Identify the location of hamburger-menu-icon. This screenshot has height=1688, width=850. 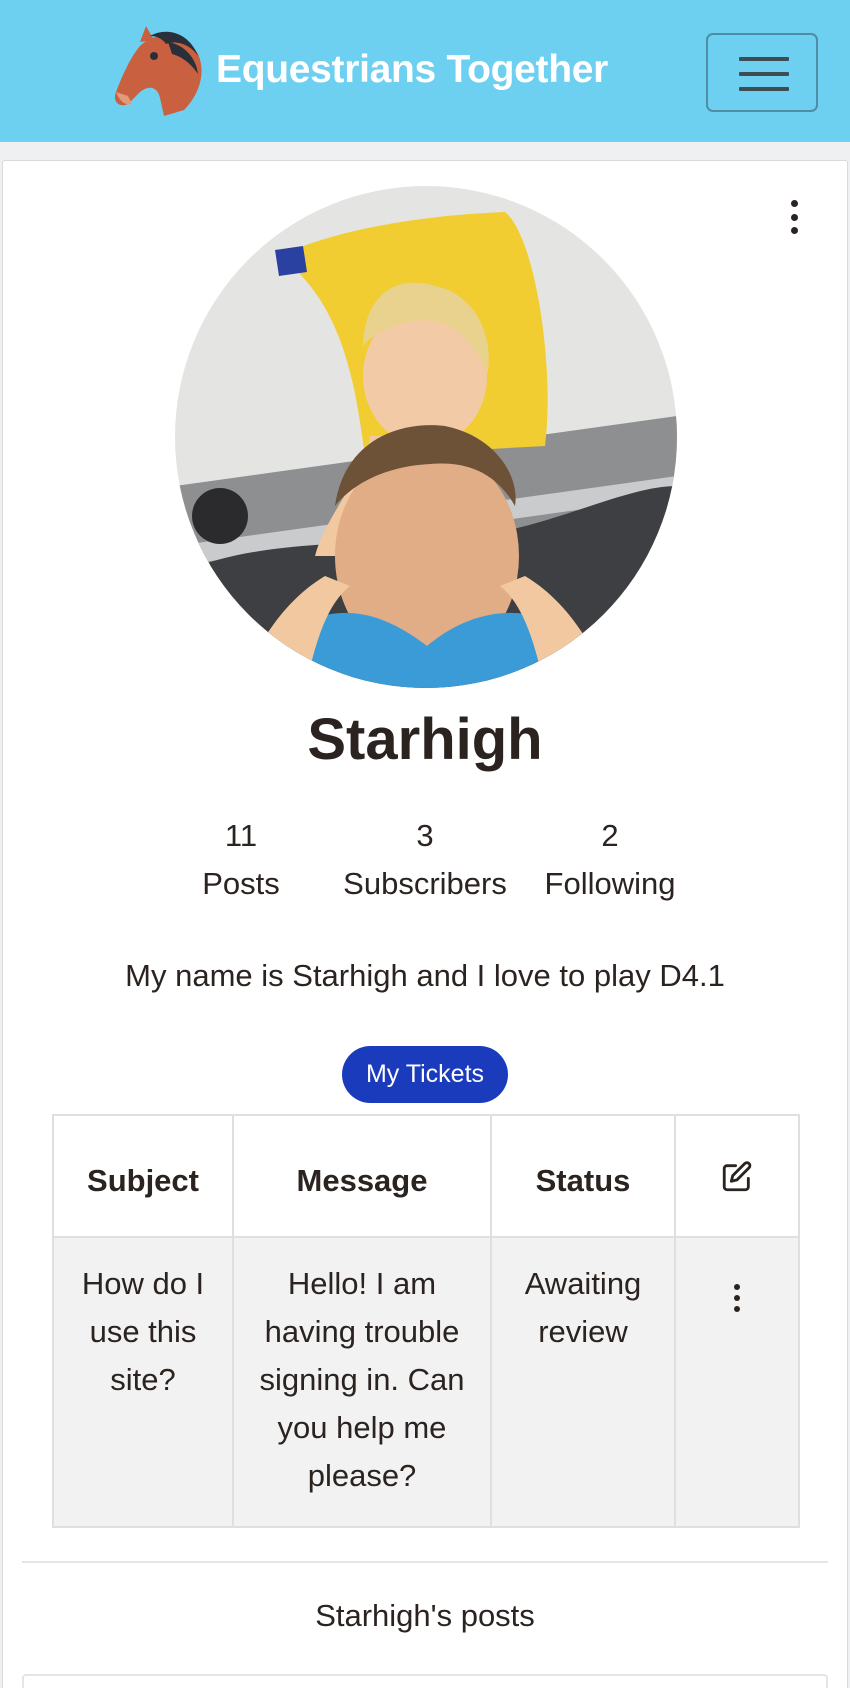
(764, 59).